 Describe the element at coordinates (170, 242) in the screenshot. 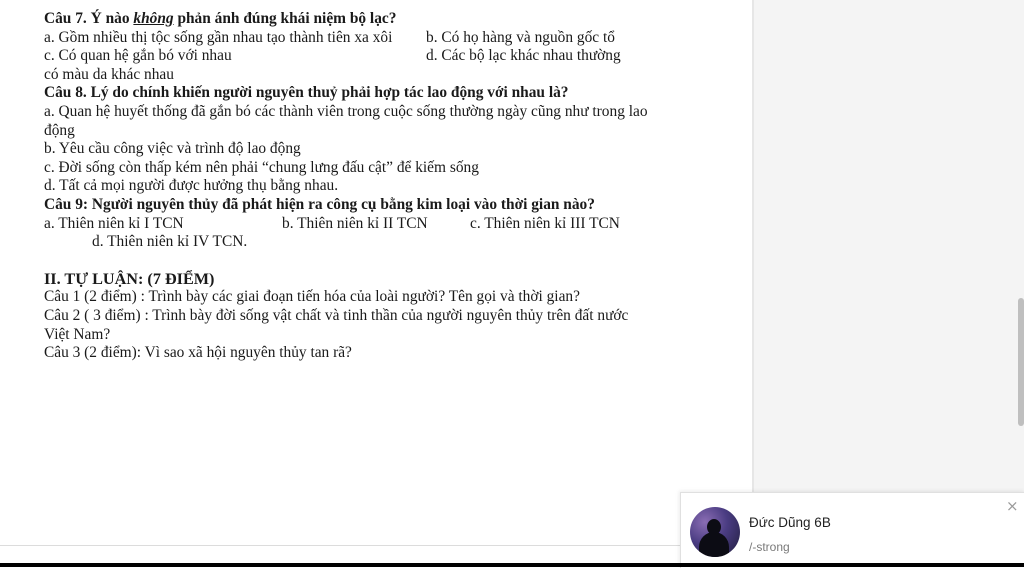

I see `question-9-option-d: d. Thiên niên kỉ IV TCN.` at that location.